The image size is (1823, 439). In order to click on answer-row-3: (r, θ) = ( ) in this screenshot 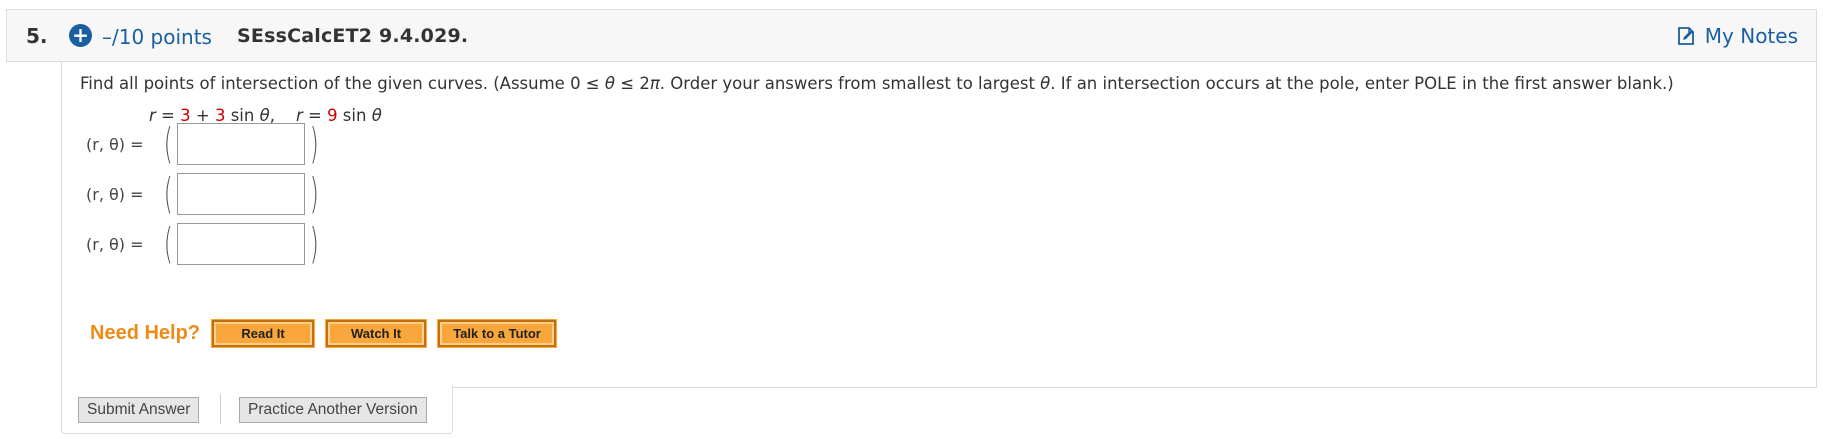, I will do `click(204, 244)`.